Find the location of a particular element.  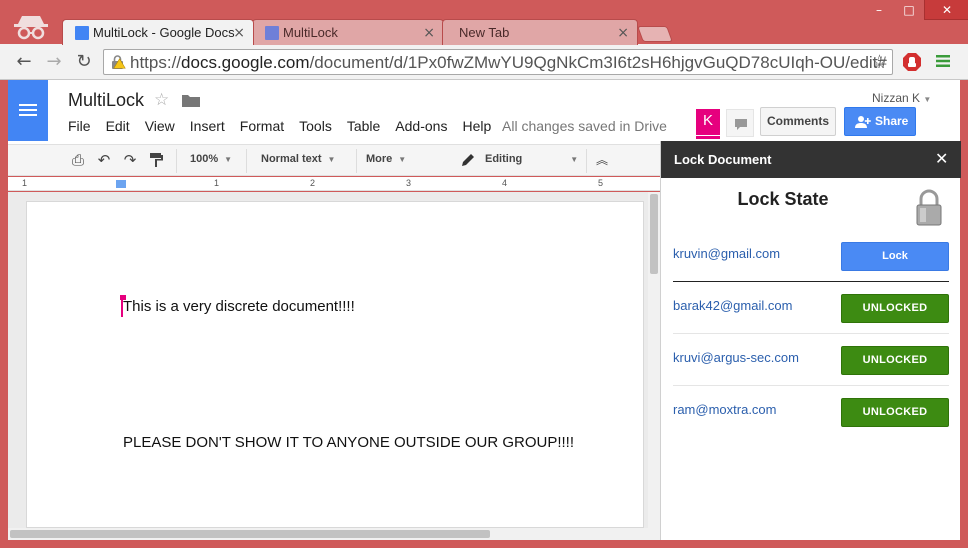

back-icon: ← is located at coordinates (24, 62).